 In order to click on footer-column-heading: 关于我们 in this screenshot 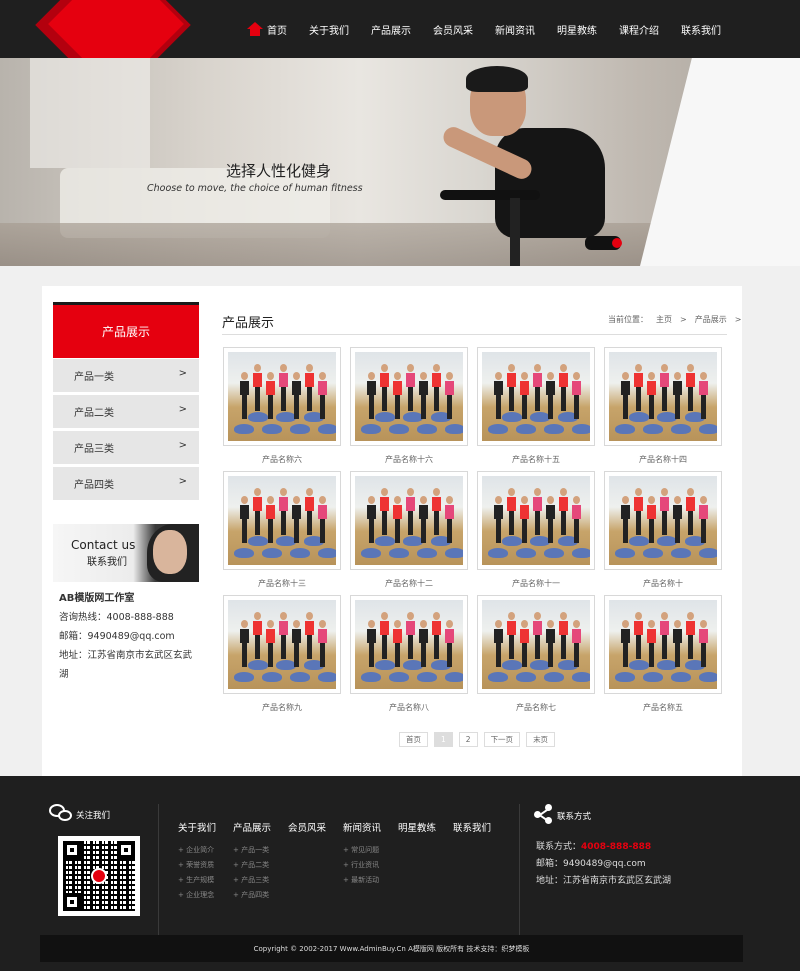, I will do `click(205, 827)`.